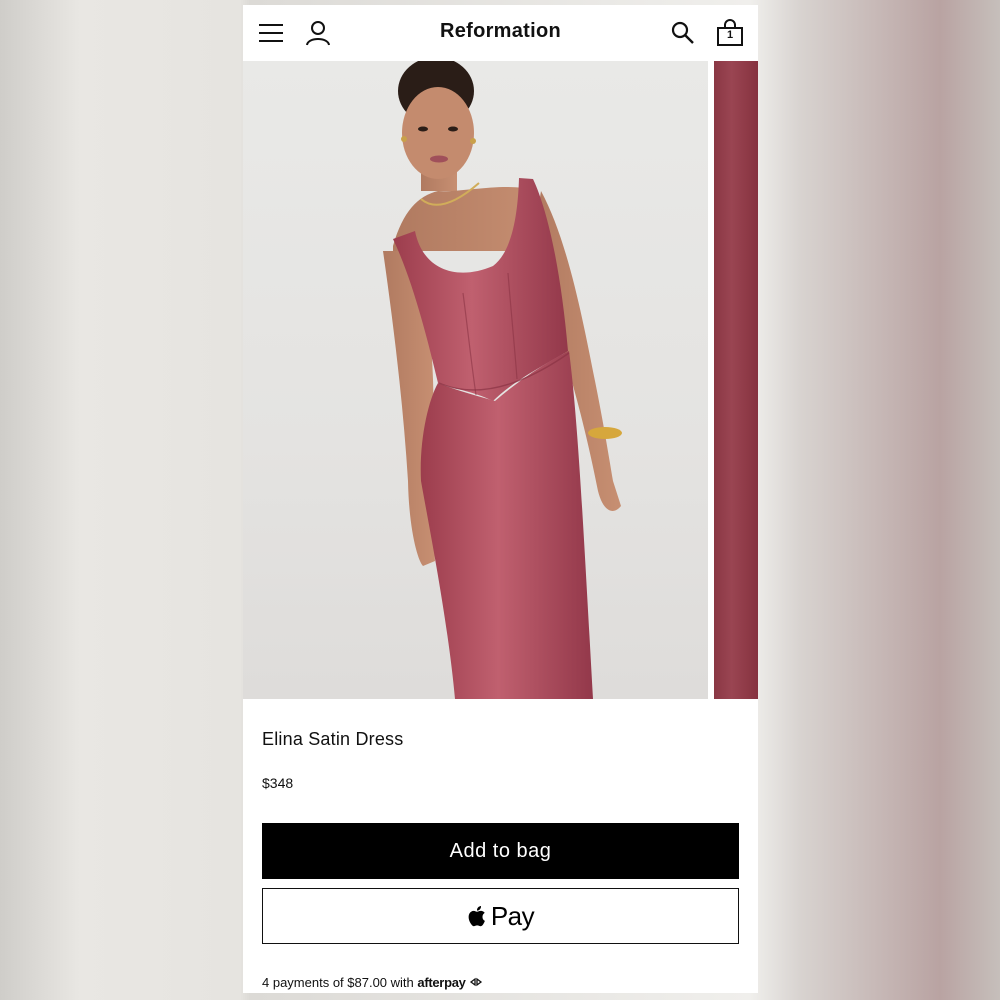 The image size is (1000, 1000). Describe the element at coordinates (278, 783) in the screenshot. I see `product-price: $348` at that location.